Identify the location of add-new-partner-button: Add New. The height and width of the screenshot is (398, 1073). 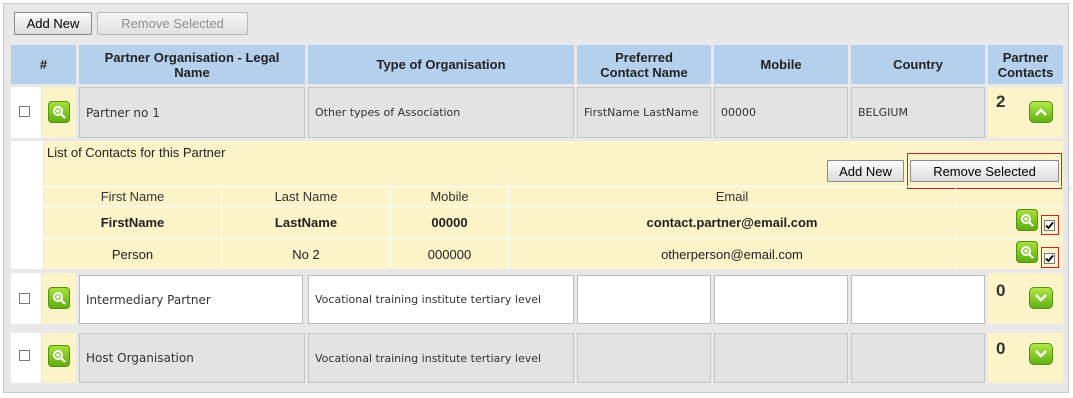
(53, 23).